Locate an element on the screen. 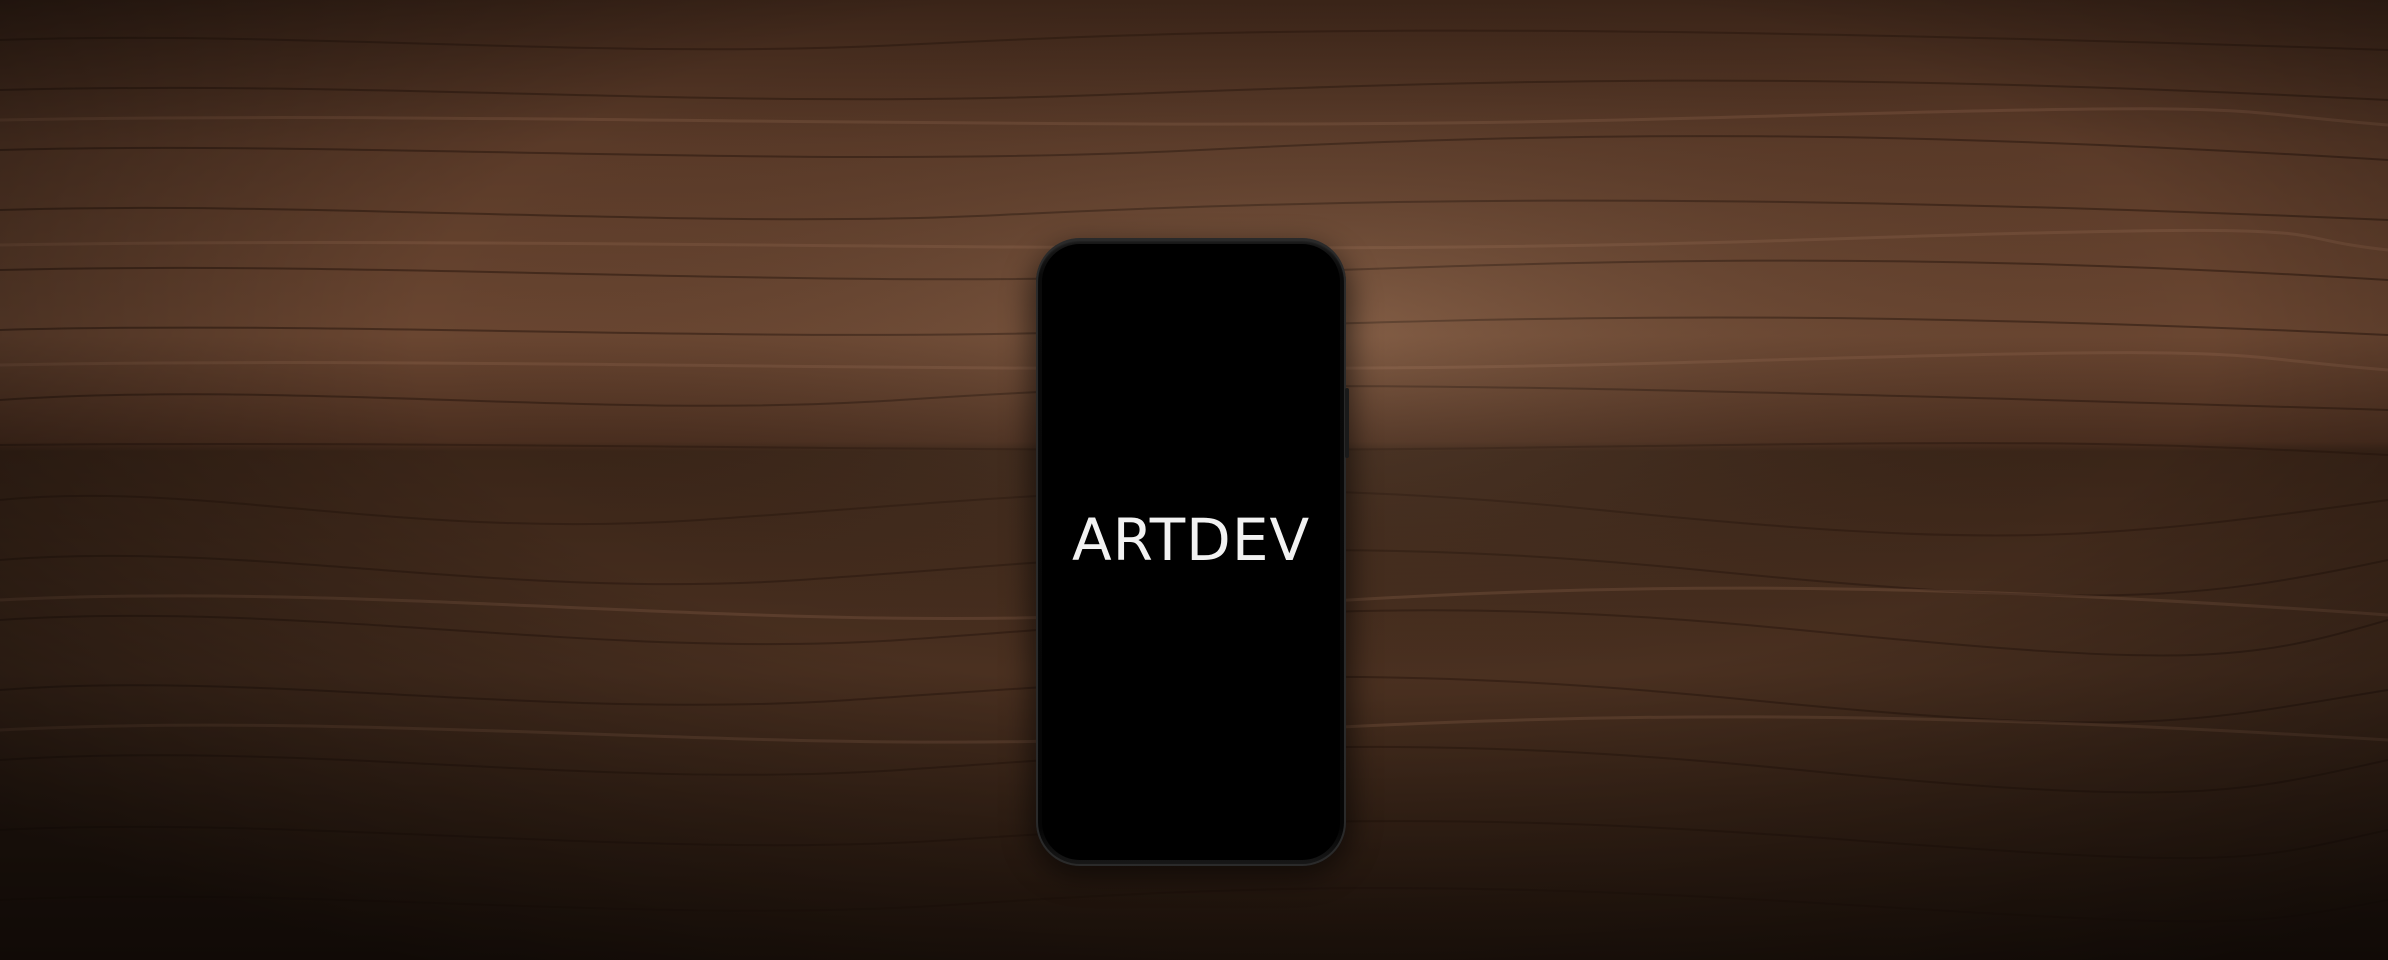 Image resolution: width=2388 pixels, height=960 pixels. screen-brand-text: ARTDEV is located at coordinates (1191, 540).